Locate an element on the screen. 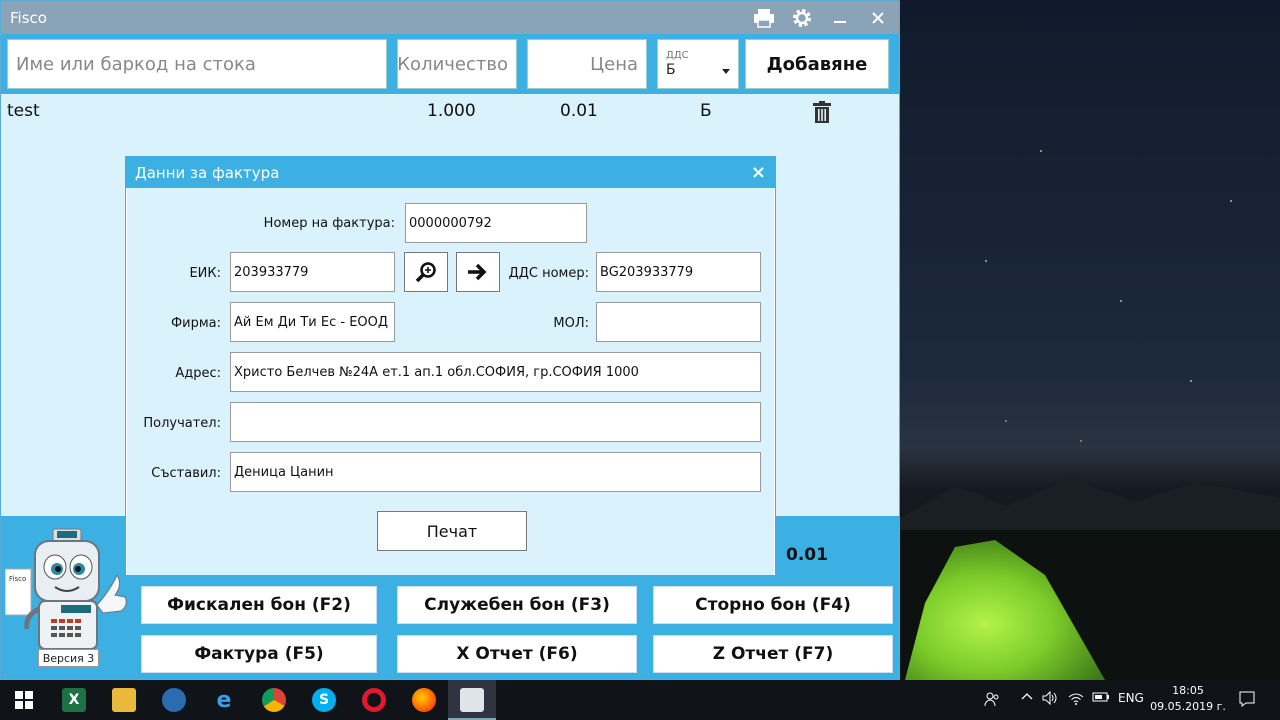  table-row: test 1.000 0.01 Б is located at coordinates (450, 113).